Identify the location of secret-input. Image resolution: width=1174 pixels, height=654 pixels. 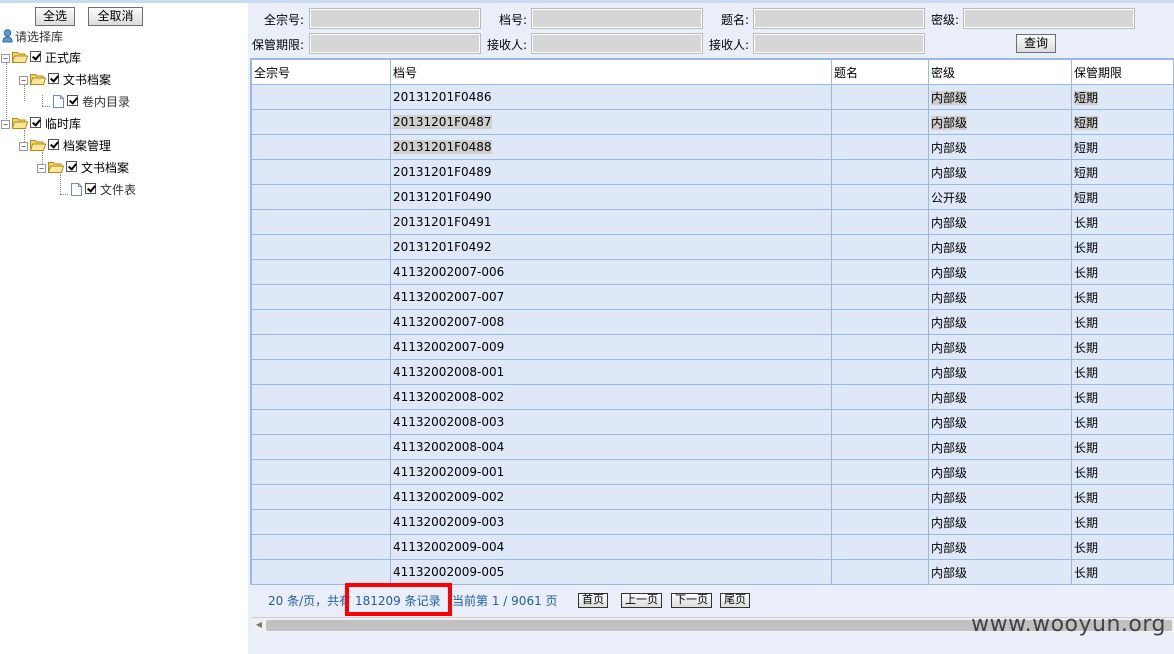
(1049, 18).